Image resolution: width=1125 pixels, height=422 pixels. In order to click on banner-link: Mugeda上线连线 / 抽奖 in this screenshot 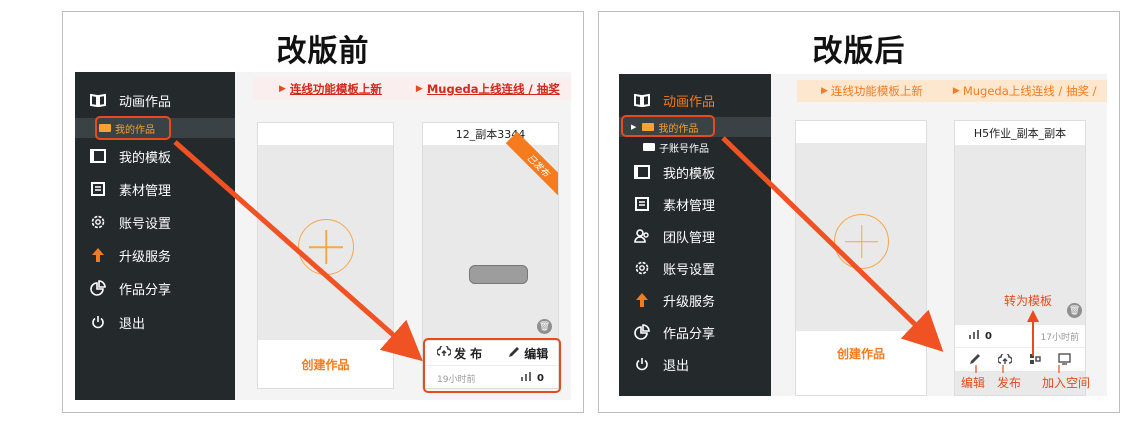, I will do `click(493, 89)`.